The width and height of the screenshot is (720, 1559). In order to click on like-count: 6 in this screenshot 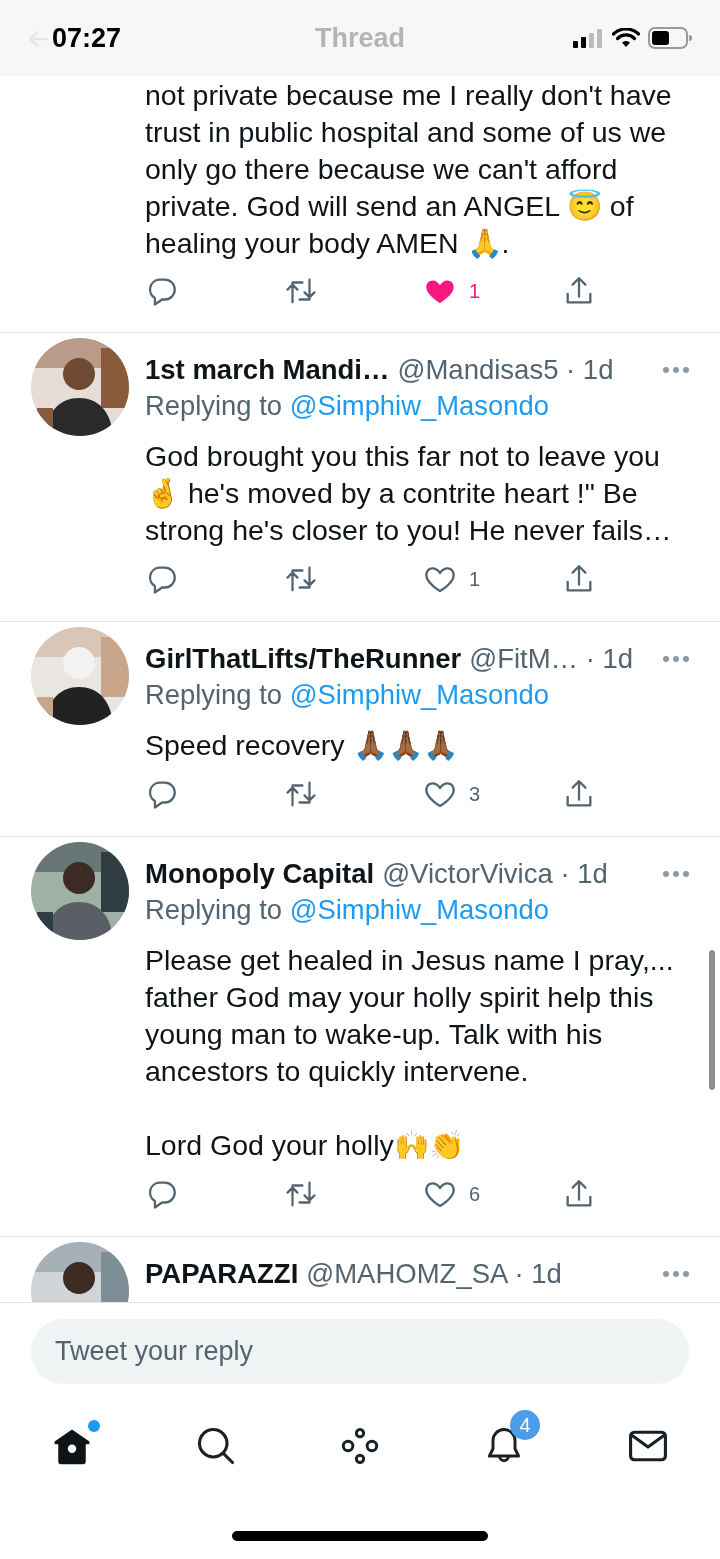, I will do `click(475, 1194)`.